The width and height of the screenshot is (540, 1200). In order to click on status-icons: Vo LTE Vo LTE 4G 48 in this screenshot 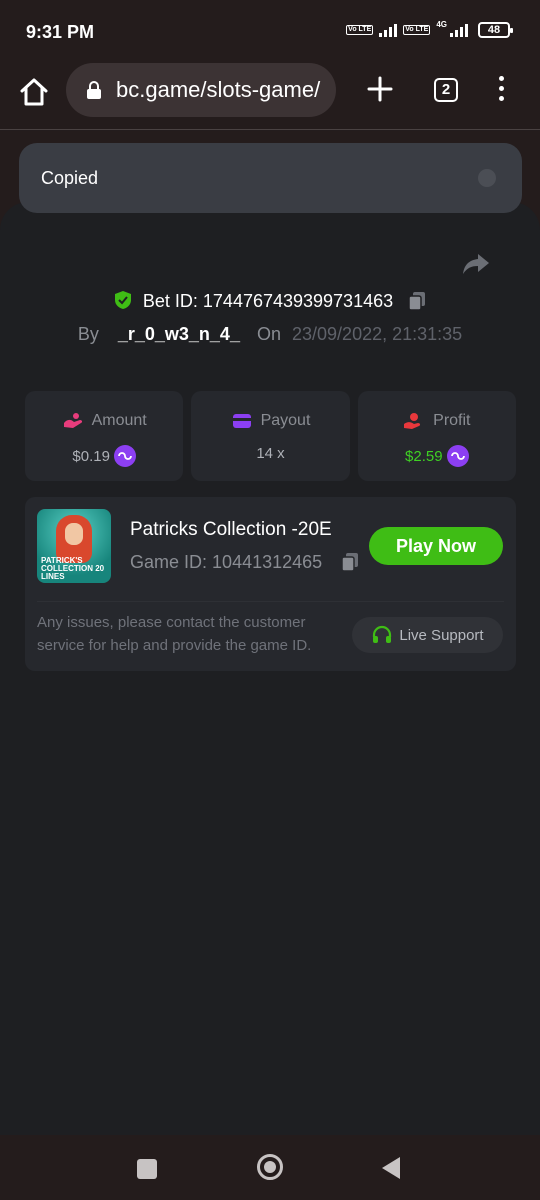, I will do `click(429, 28)`.